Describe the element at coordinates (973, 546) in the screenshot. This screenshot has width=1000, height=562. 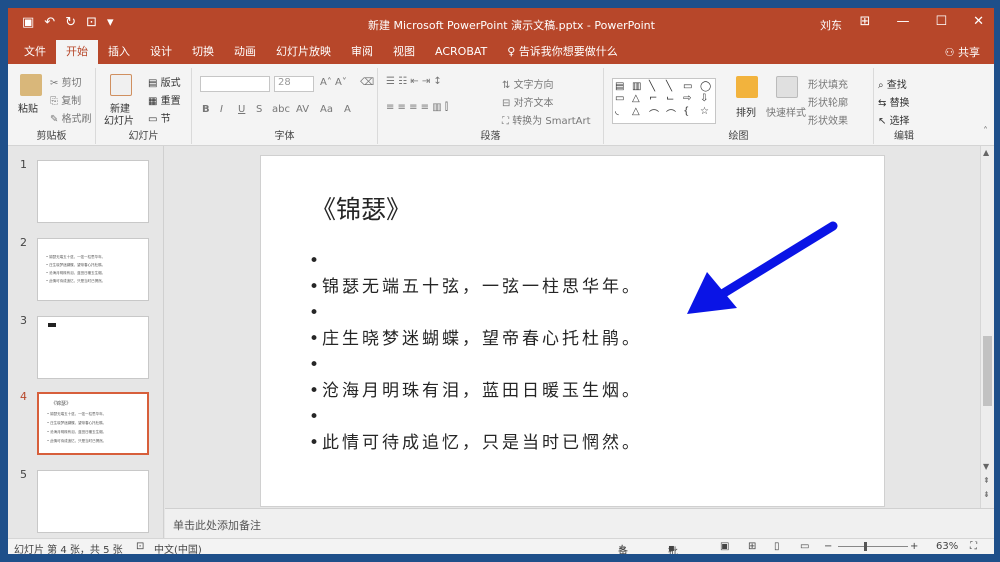
I see `fit-to-window-icon: ⛶` at that location.